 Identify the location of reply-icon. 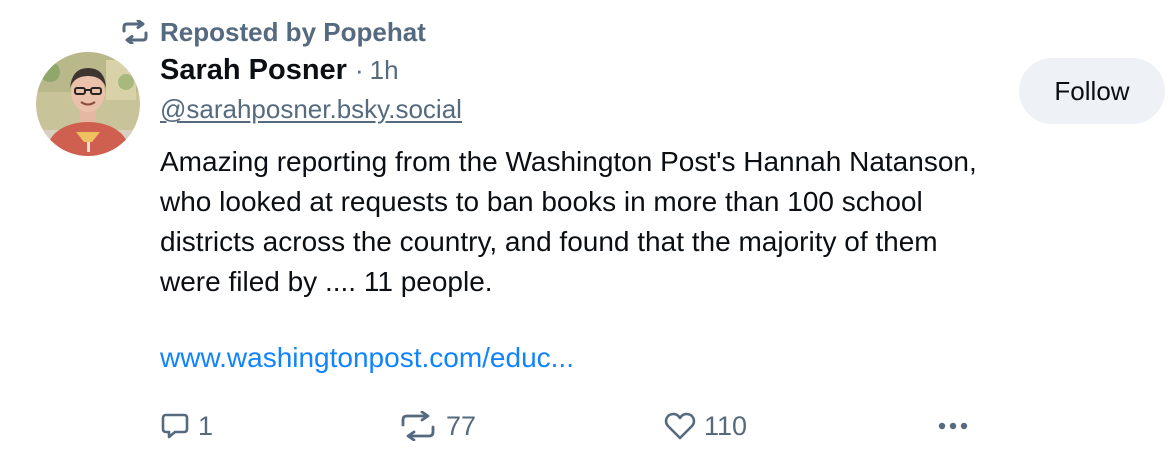
(175, 426).